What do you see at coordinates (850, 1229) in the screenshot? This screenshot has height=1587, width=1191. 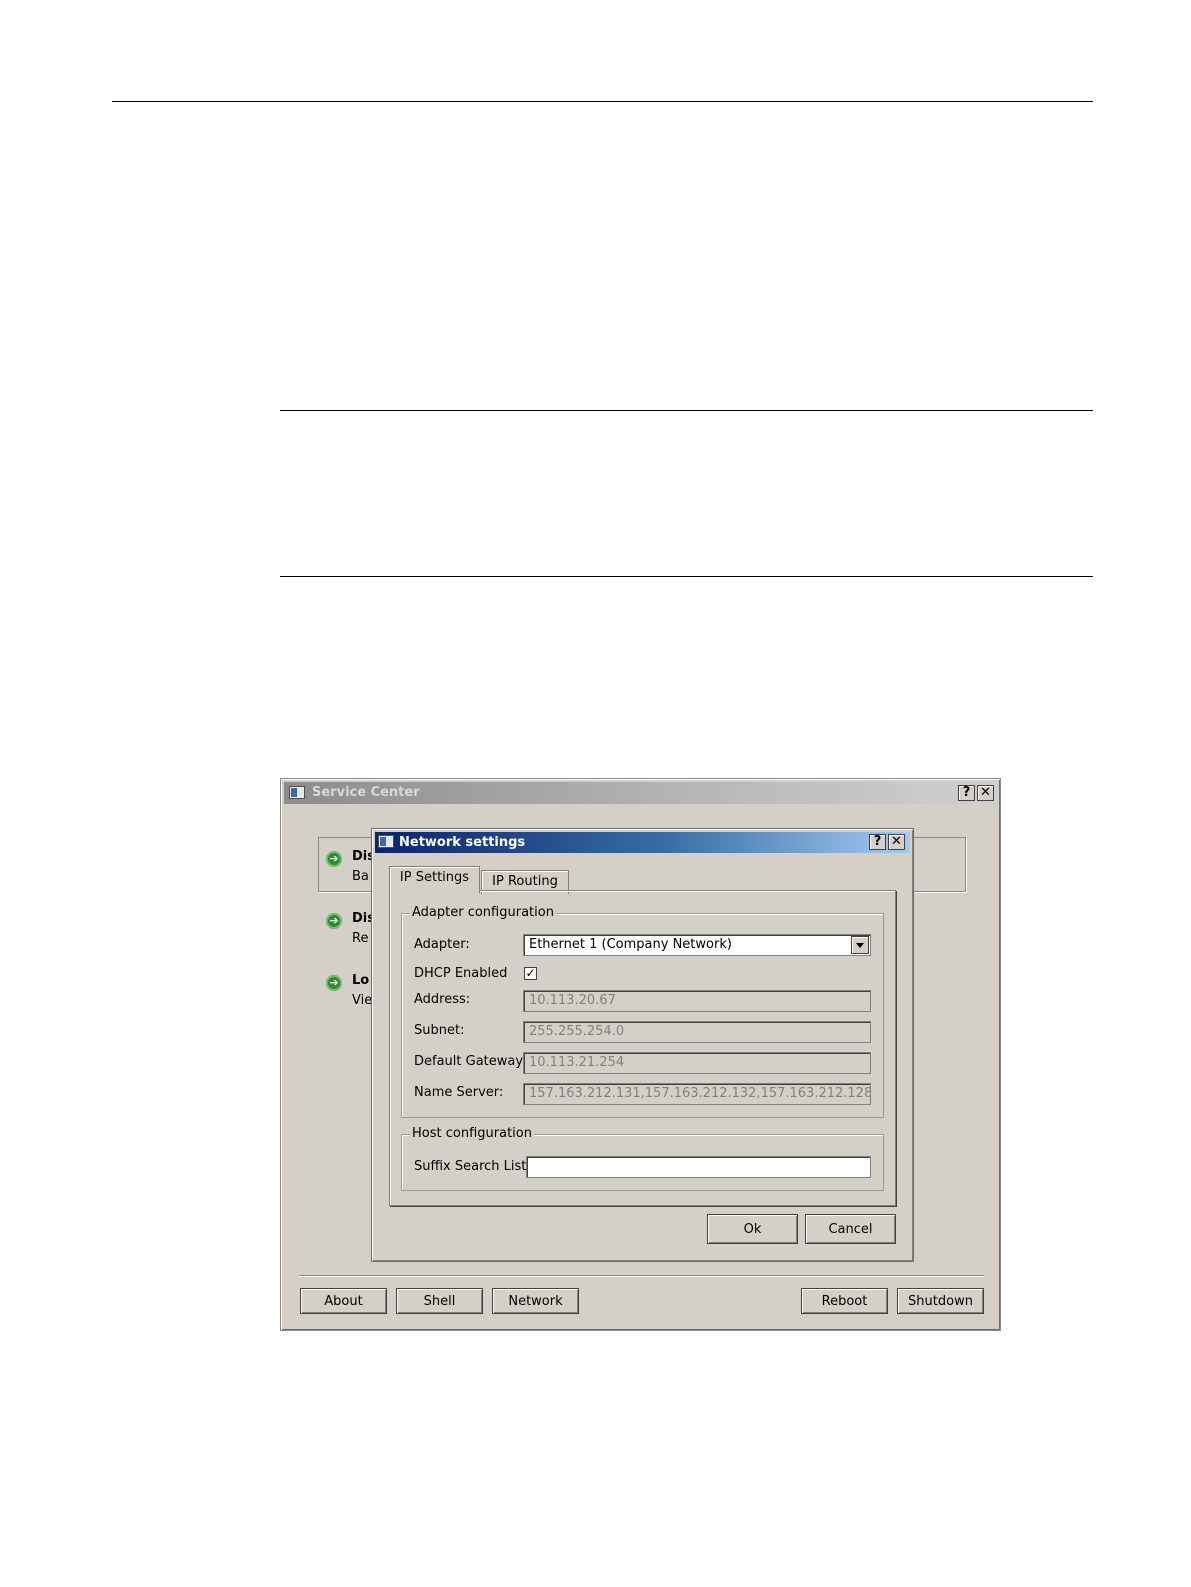 I see `cancel-button: Cancel` at bounding box center [850, 1229].